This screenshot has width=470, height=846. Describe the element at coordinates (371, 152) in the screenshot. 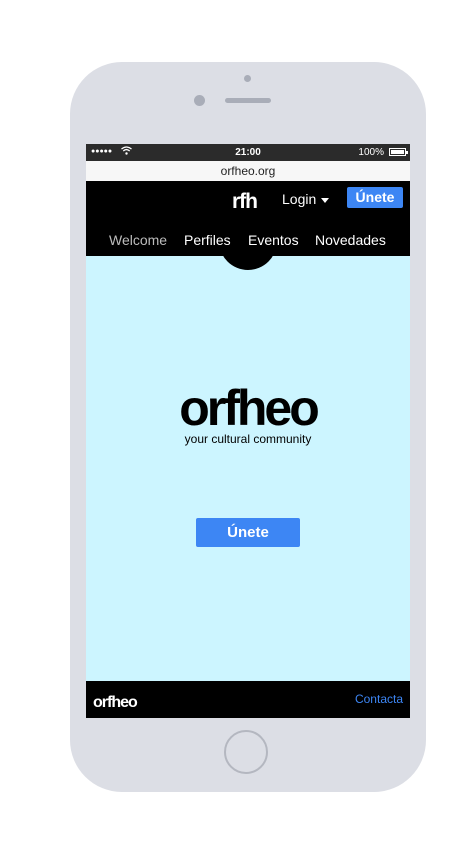

I see `battery-percentage: 100%` at that location.